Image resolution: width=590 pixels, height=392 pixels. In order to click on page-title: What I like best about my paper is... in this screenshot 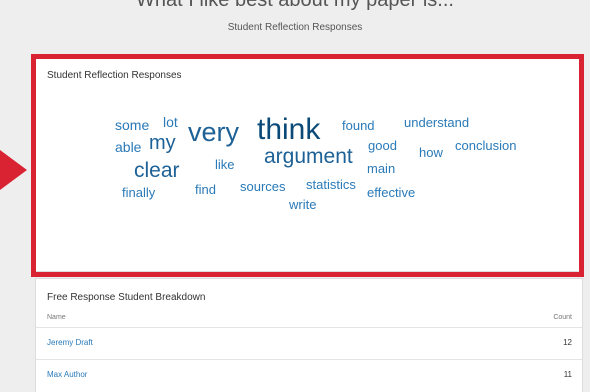, I will do `click(295, 5)`.